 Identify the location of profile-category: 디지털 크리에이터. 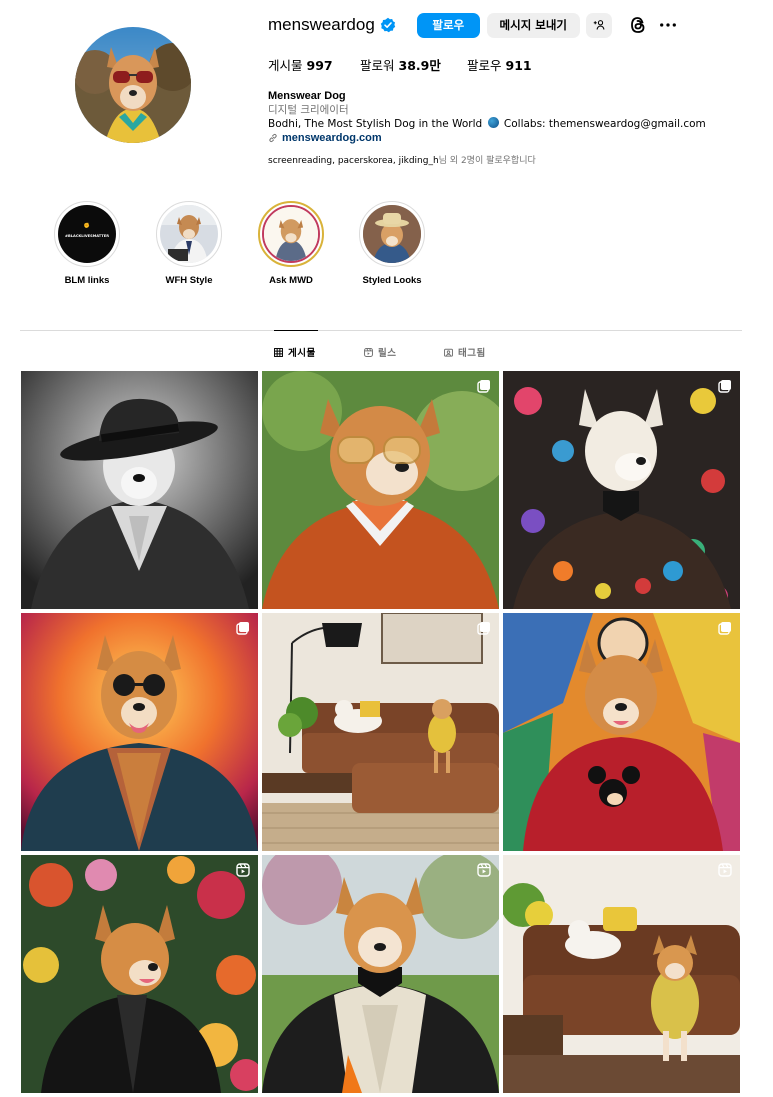
(308, 110).